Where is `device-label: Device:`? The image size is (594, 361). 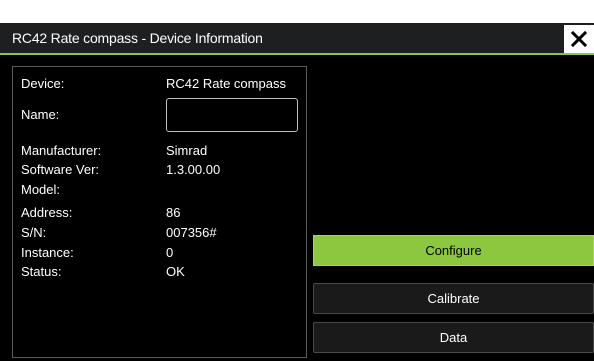
device-label: Device: is located at coordinates (43, 83).